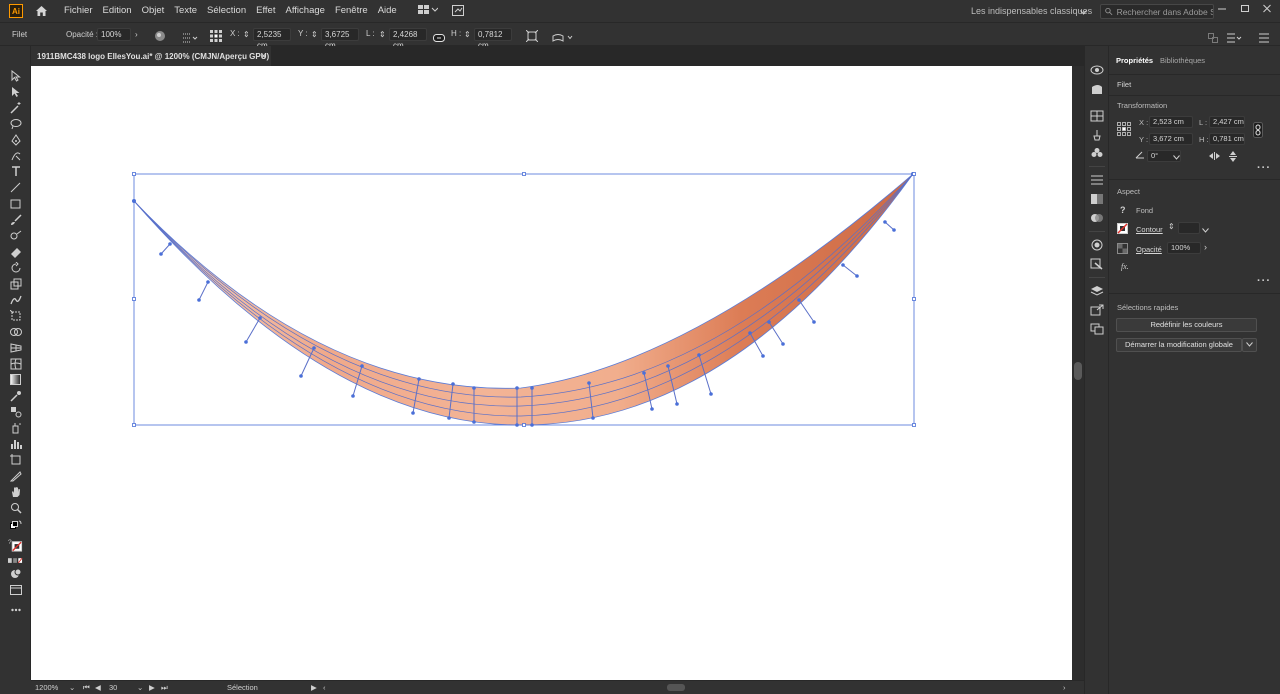  Describe the element at coordinates (153, 11) in the screenshot. I see `menu-objet: Objet` at that location.